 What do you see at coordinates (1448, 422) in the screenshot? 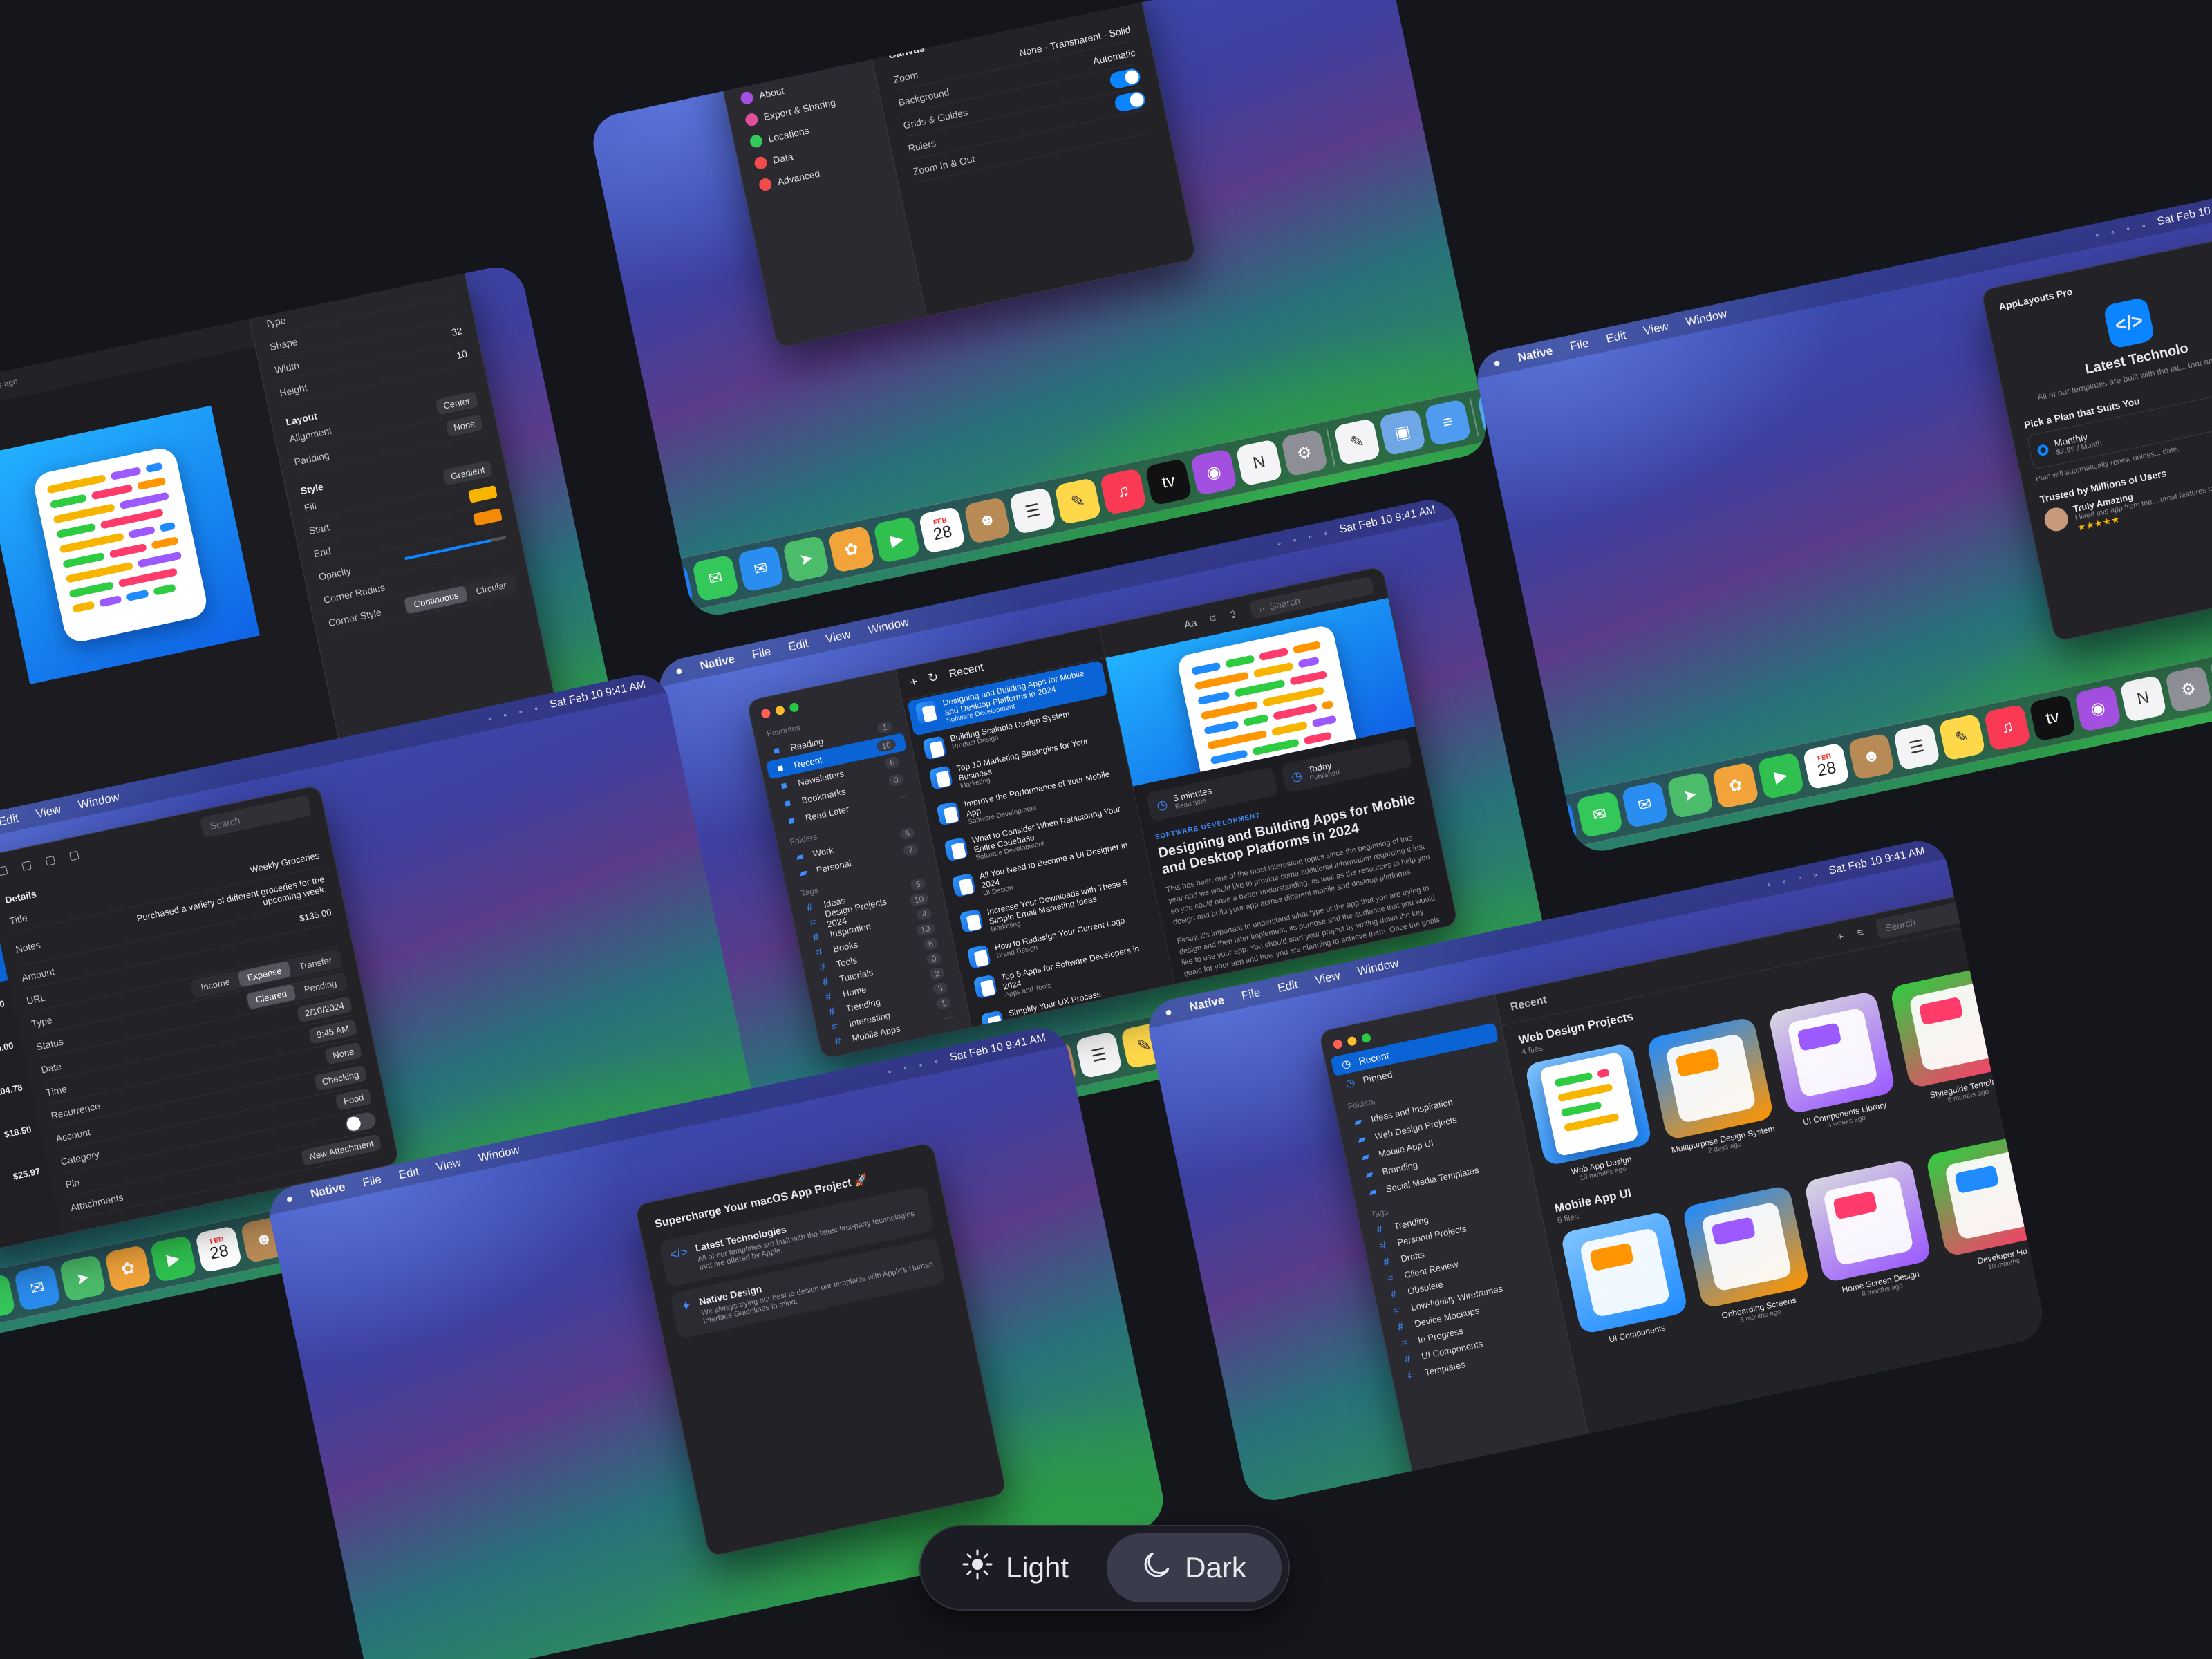
I see `textedit-icon: ≡` at bounding box center [1448, 422].